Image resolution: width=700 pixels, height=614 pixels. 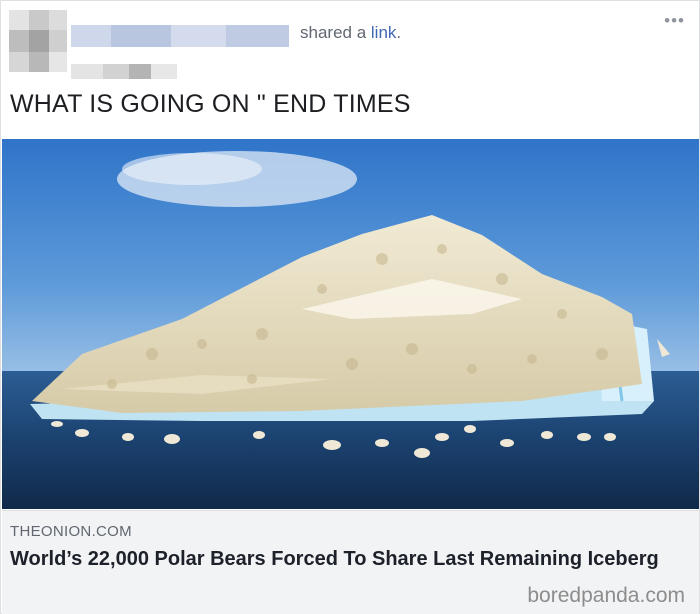 What do you see at coordinates (674, 21) in the screenshot?
I see `more-horizontal-icon: •••` at bounding box center [674, 21].